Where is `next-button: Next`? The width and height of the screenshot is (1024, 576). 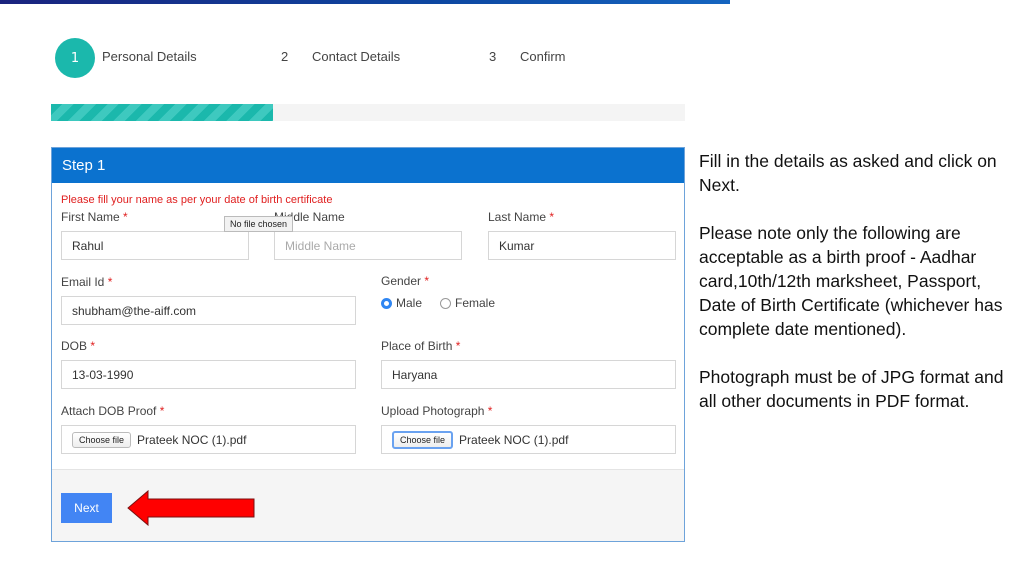 next-button: Next is located at coordinates (86, 508).